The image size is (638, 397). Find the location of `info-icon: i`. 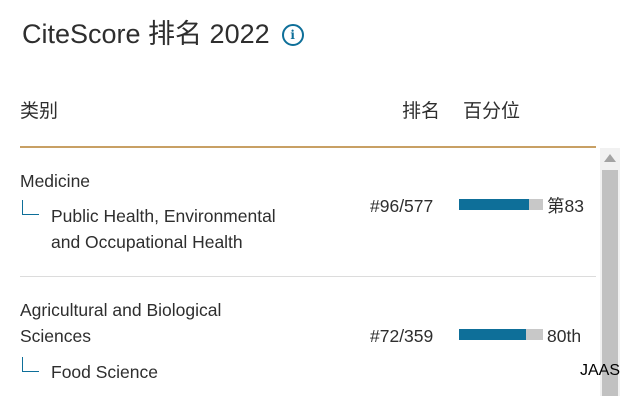

info-icon: i is located at coordinates (292, 35).